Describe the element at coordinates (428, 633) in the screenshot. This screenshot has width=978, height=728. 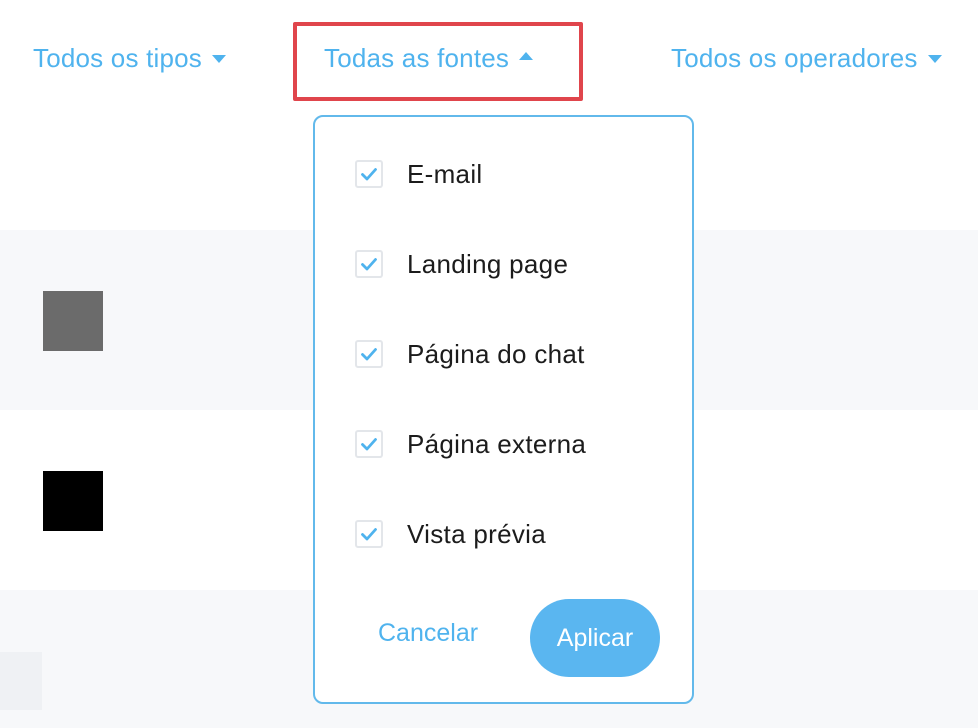
I see `cancel-button: Cancelar` at that location.